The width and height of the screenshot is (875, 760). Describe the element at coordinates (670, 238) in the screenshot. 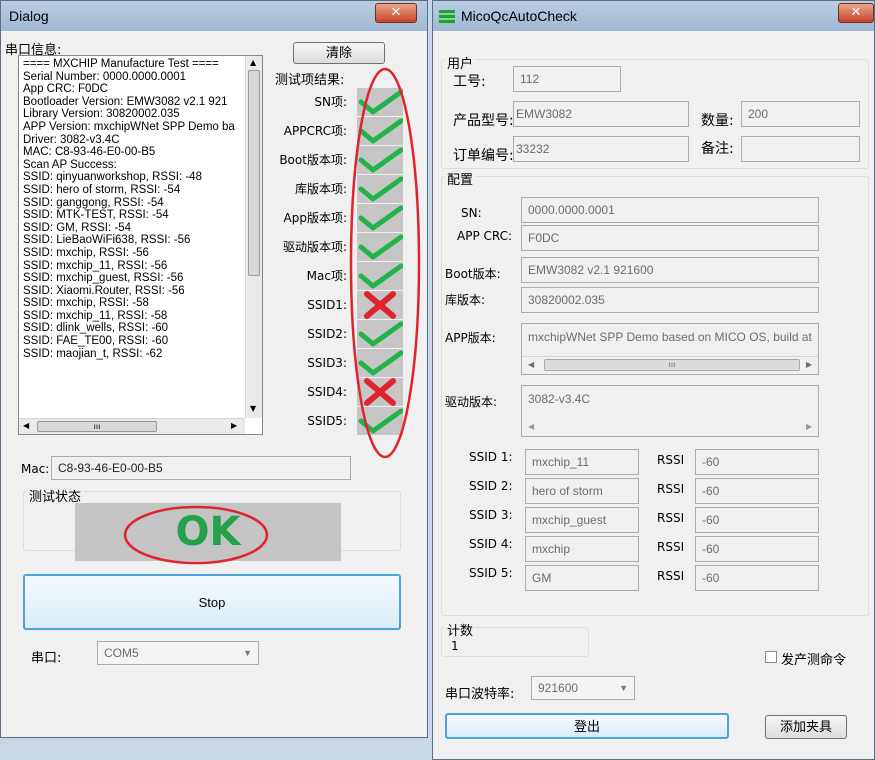

I see `app-crc-field: F0DC` at that location.